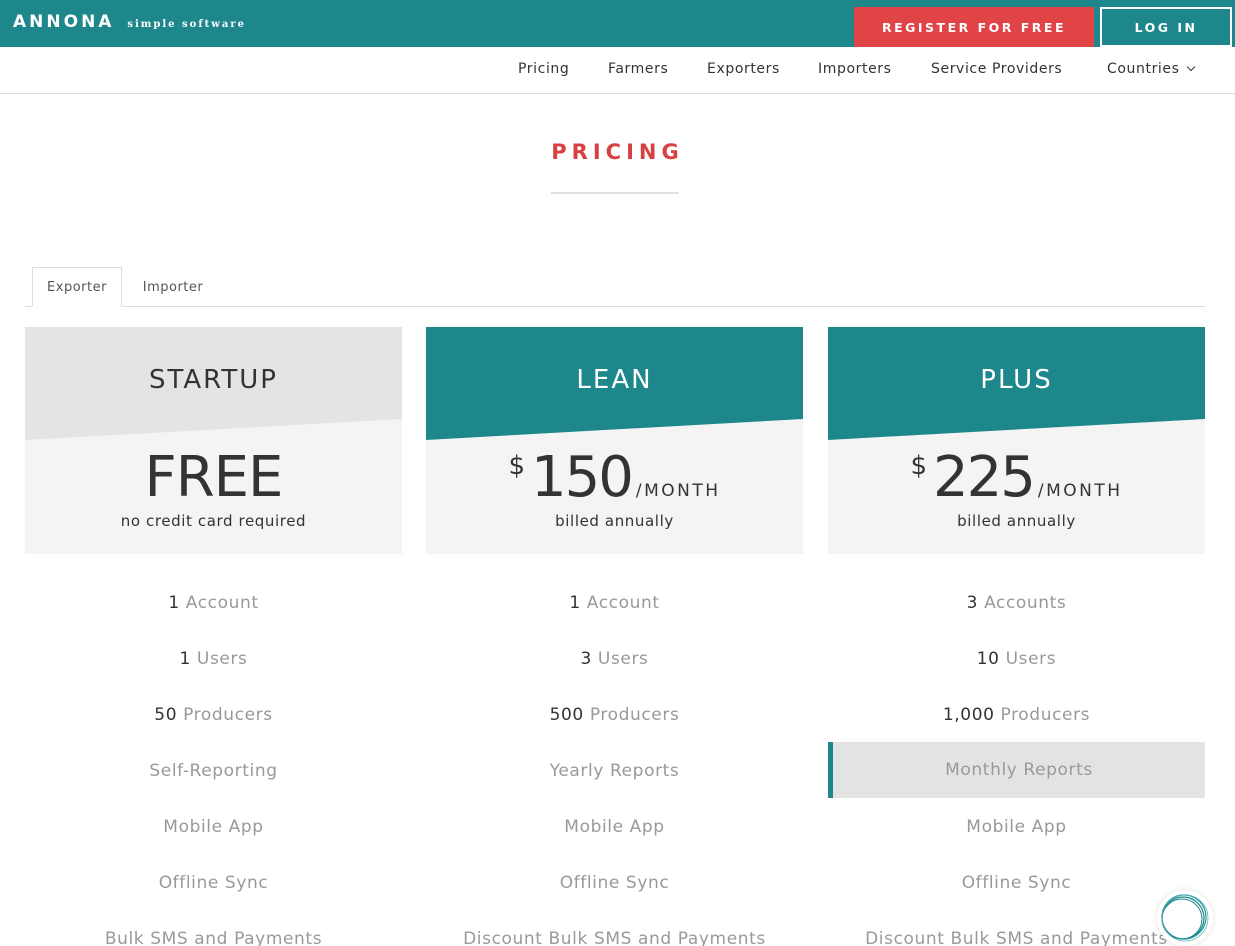 This screenshot has width=1235, height=946. What do you see at coordinates (968, 715) in the screenshot?
I see `feature-count: 1,000` at bounding box center [968, 715].